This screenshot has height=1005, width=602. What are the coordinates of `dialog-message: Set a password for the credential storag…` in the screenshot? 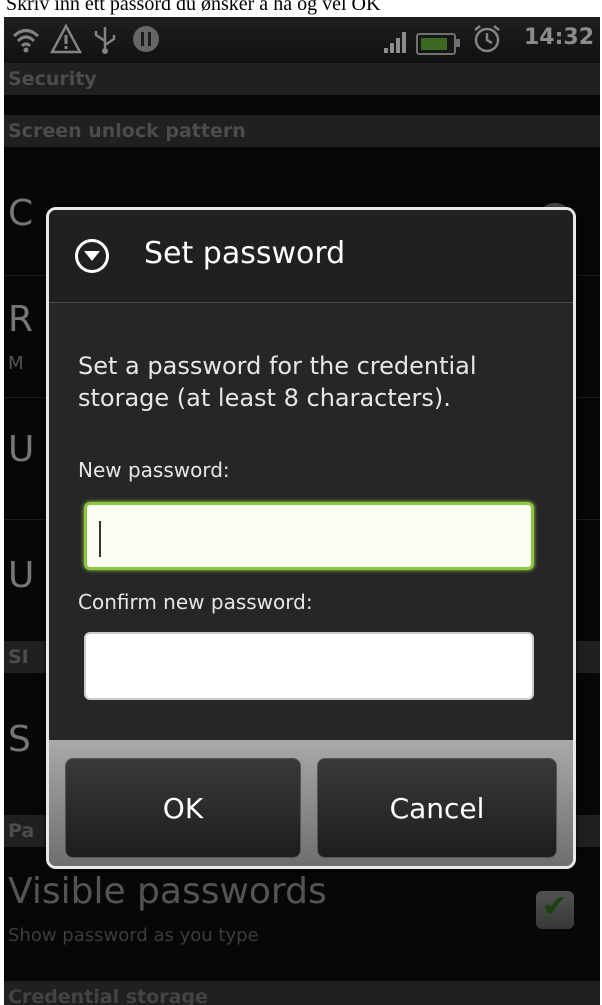 It's located at (277, 382).